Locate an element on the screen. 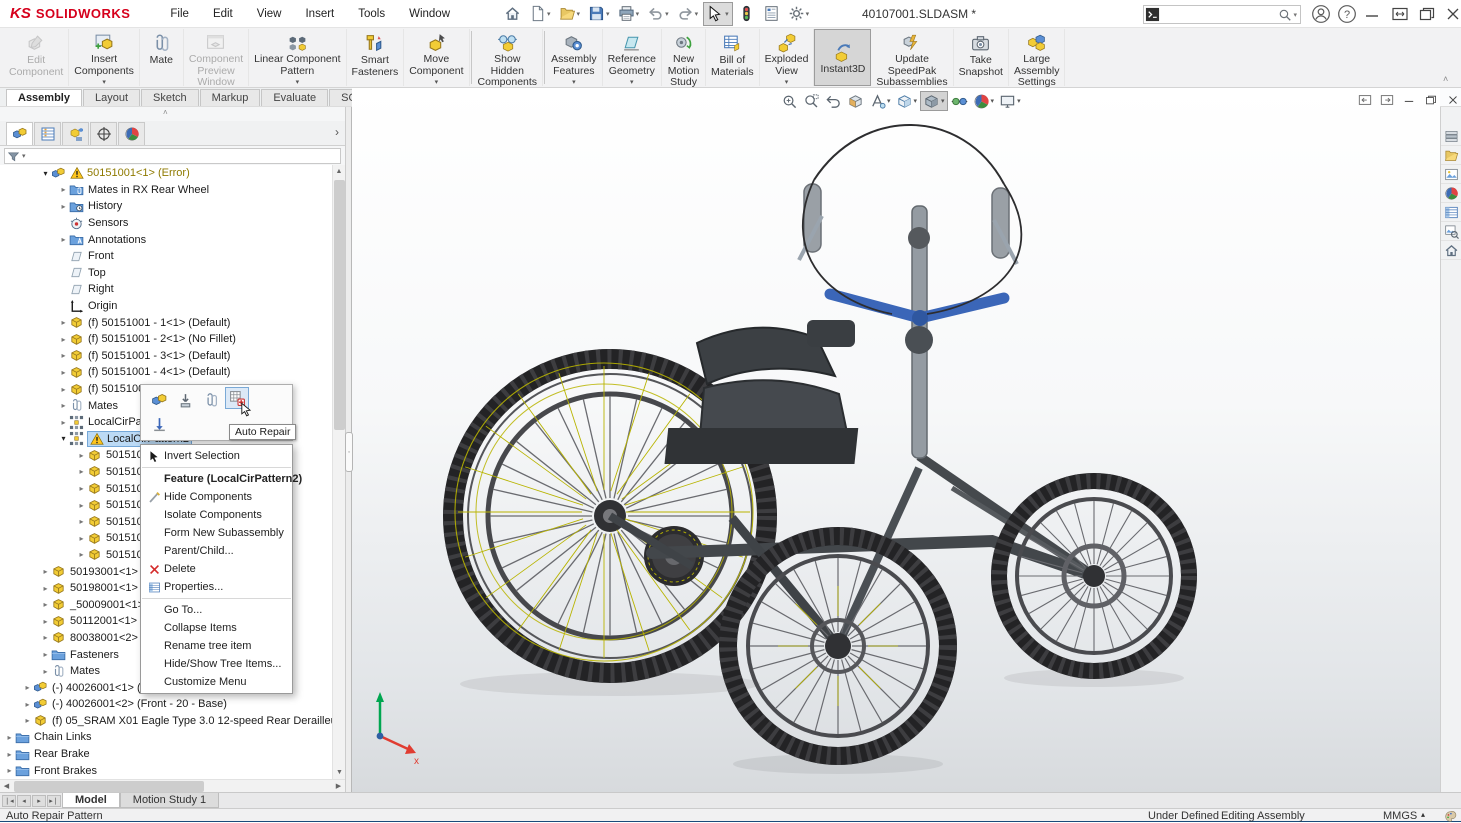 The image size is (1461, 823). tree-row: ▸ (-) 40026001<2> (Front - 20 - Base) is located at coordinates (166, 704).